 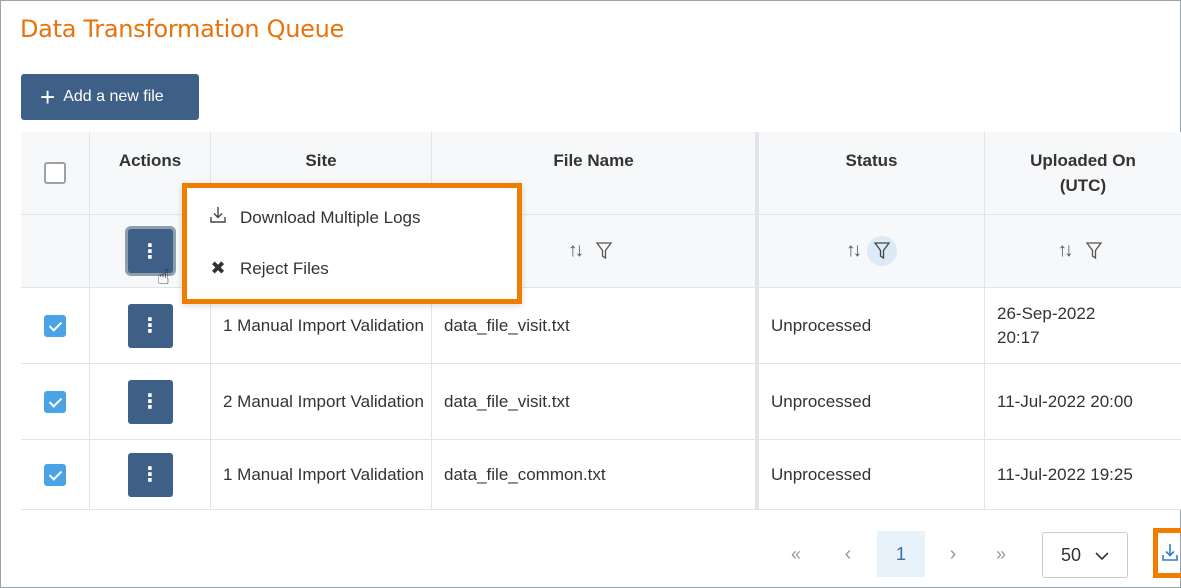 I want to click on reject-files-item: ✖ Reject Files, so click(x=268, y=268).